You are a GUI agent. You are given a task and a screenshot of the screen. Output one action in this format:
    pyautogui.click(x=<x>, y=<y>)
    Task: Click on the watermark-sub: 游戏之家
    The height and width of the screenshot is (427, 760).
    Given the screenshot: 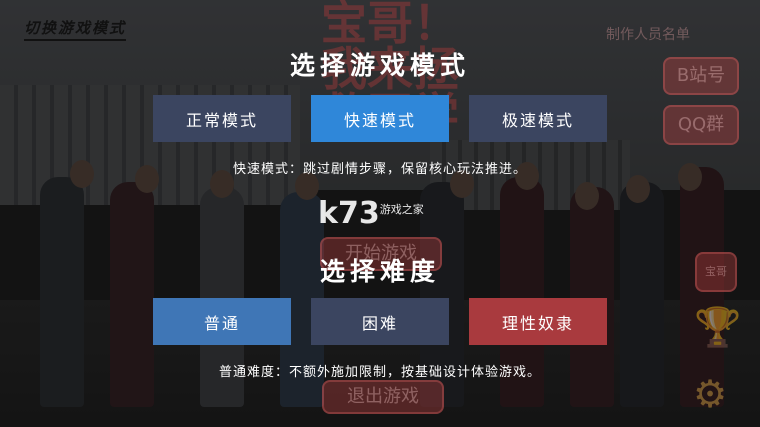 What is the action you would take?
    pyautogui.click(x=401, y=209)
    